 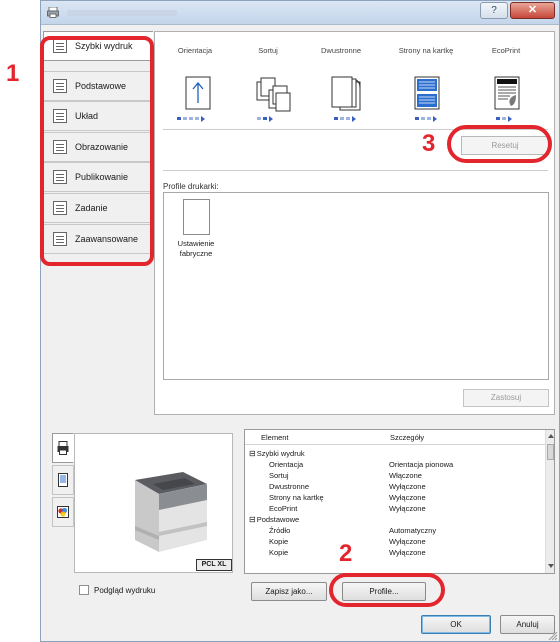 What do you see at coordinates (504, 118) in the screenshot?
I see `ecoprint-selector` at bounding box center [504, 118].